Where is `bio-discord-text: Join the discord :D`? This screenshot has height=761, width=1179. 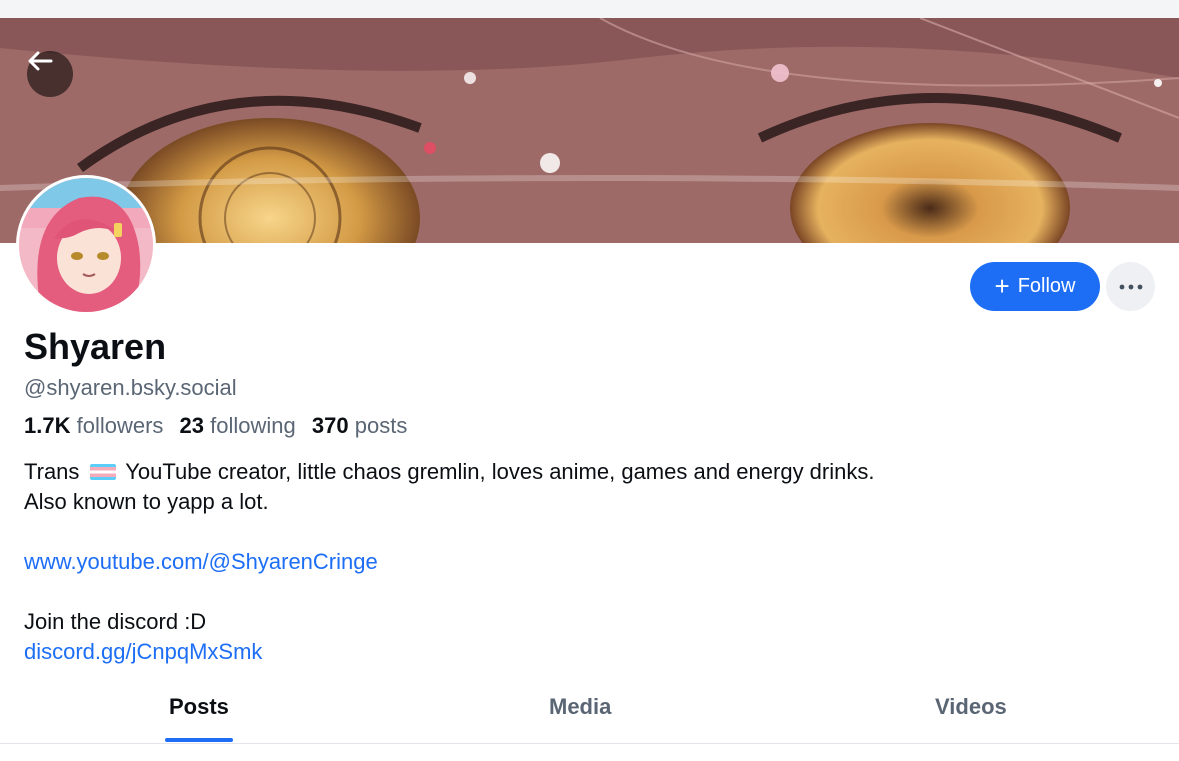
bio-discord-text: Join the discord :D is located at coordinates (115, 621).